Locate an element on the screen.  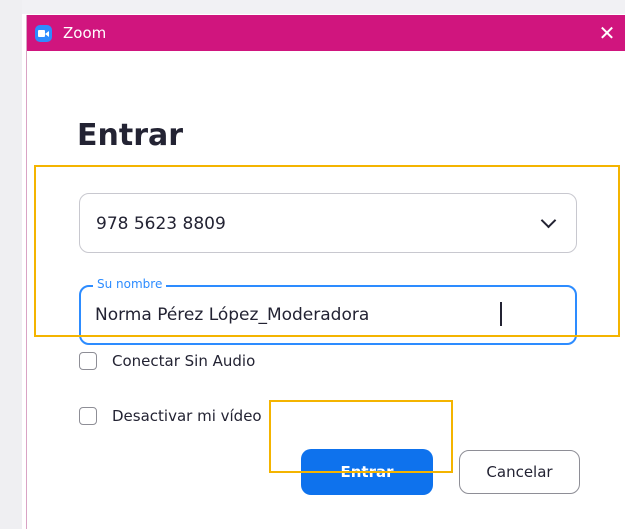
video-off-label: Desactivar mi vídeo is located at coordinates (187, 416).